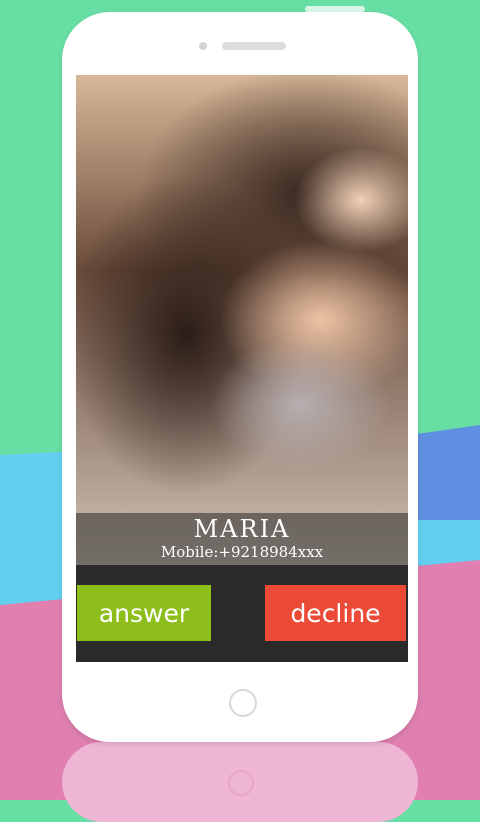 The image size is (480, 822). I want to click on reflection-home-icon, so click(241, 783).